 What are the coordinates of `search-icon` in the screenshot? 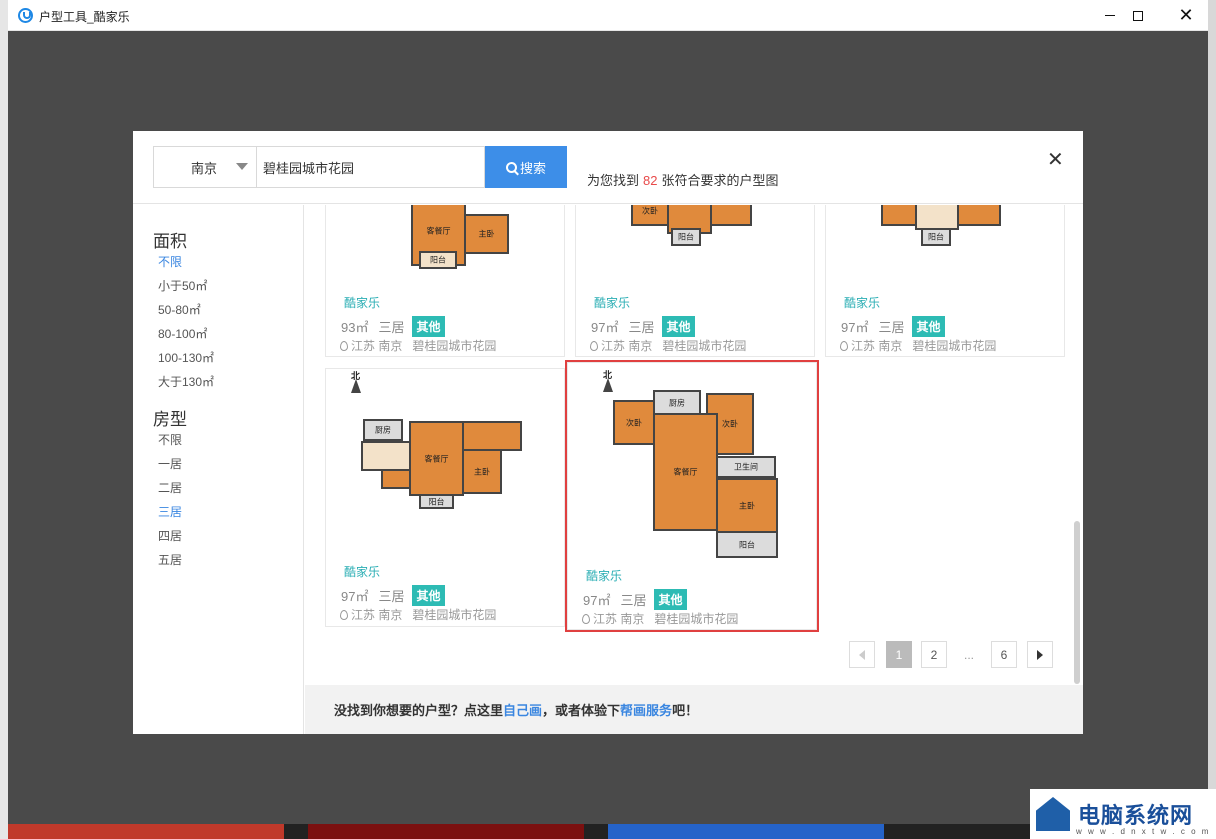 It's located at (511, 167).